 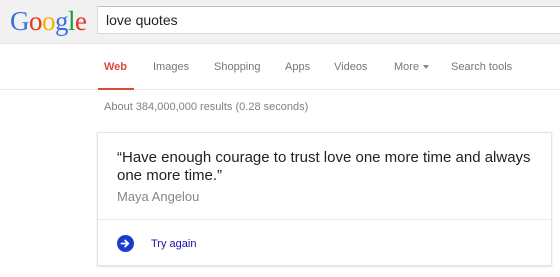 I want to click on search-input, so click(x=329, y=20).